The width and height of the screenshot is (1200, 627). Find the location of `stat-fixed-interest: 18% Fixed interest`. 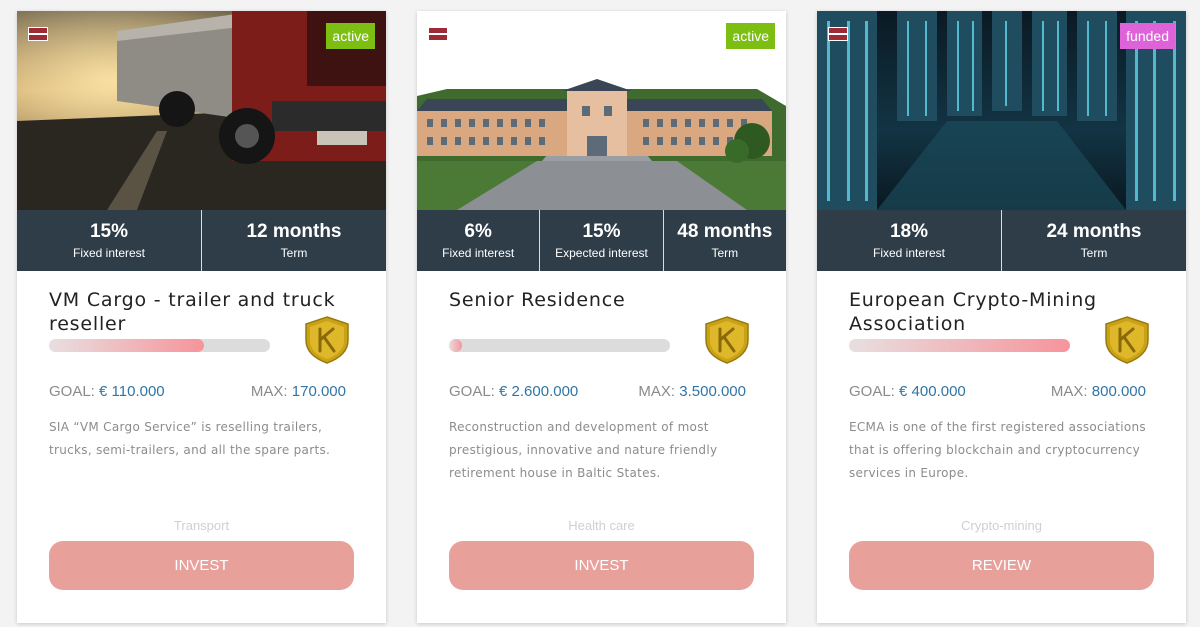

stat-fixed-interest: 18% Fixed interest is located at coordinates (909, 240).